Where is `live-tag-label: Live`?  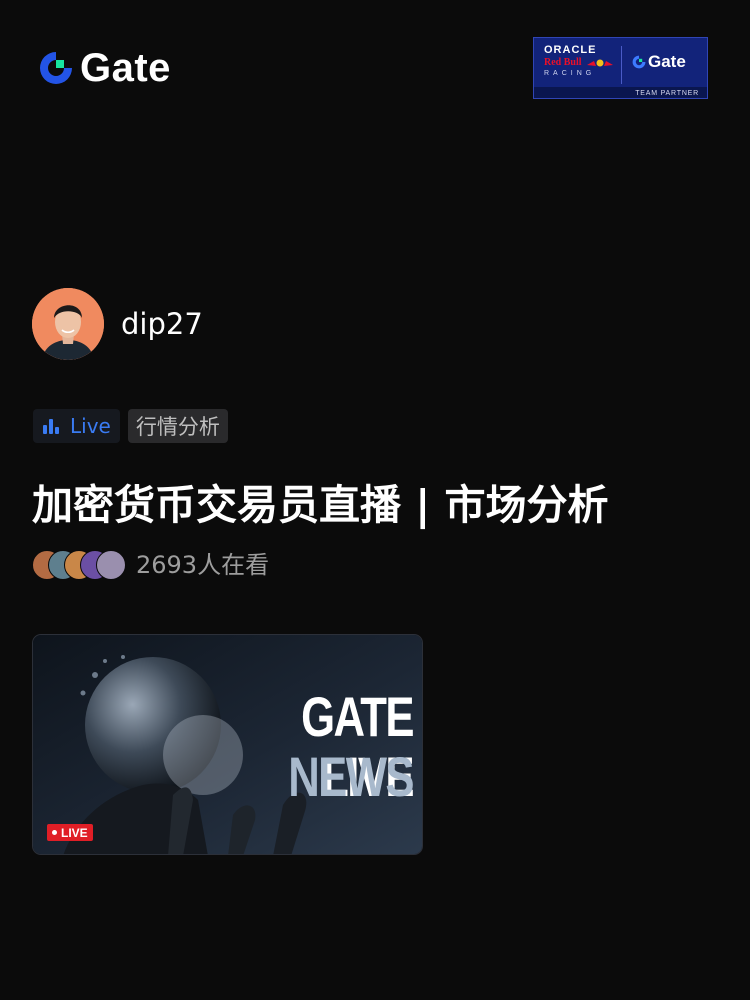 live-tag-label: Live is located at coordinates (90, 426).